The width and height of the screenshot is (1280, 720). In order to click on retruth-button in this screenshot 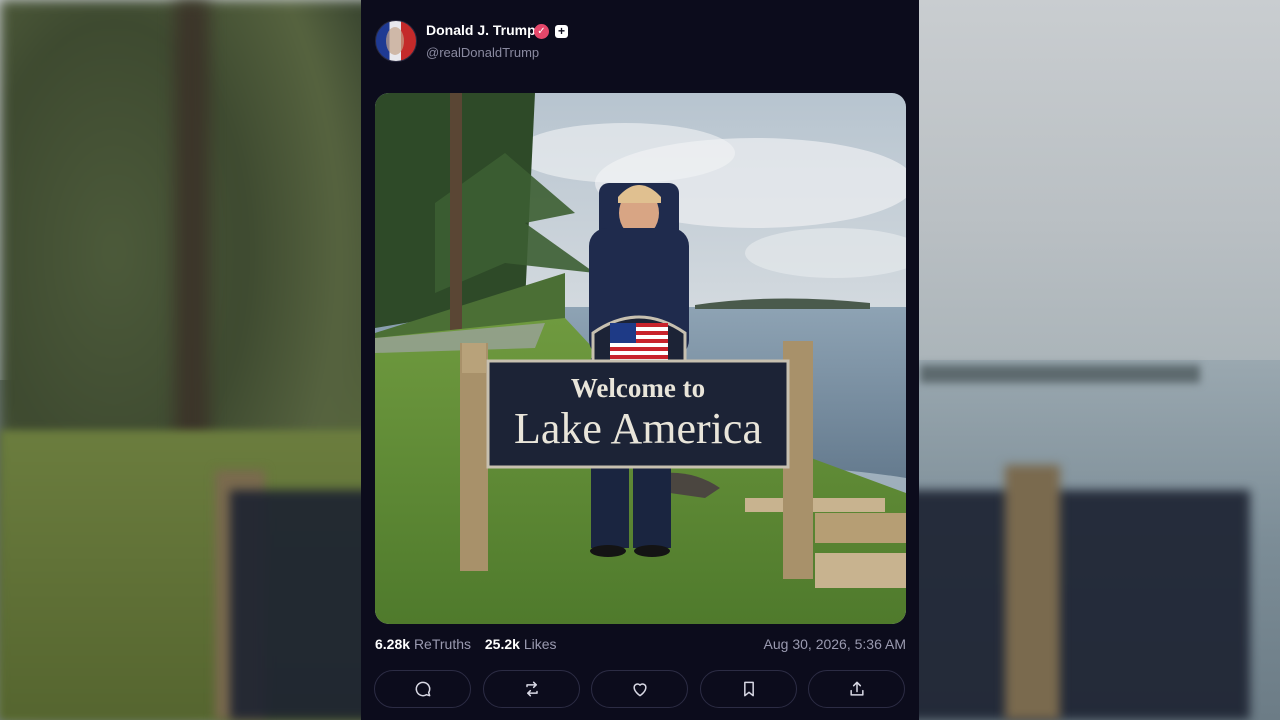, I will do `click(531, 689)`.